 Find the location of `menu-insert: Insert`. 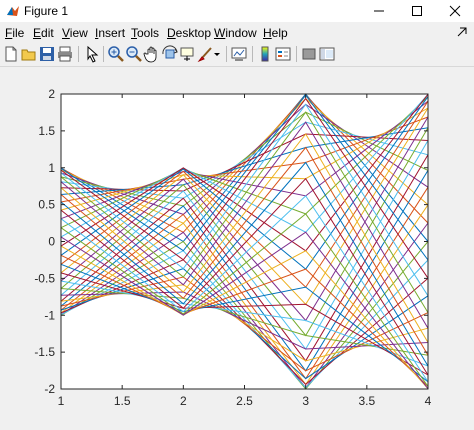

menu-insert: Insert is located at coordinates (110, 33).